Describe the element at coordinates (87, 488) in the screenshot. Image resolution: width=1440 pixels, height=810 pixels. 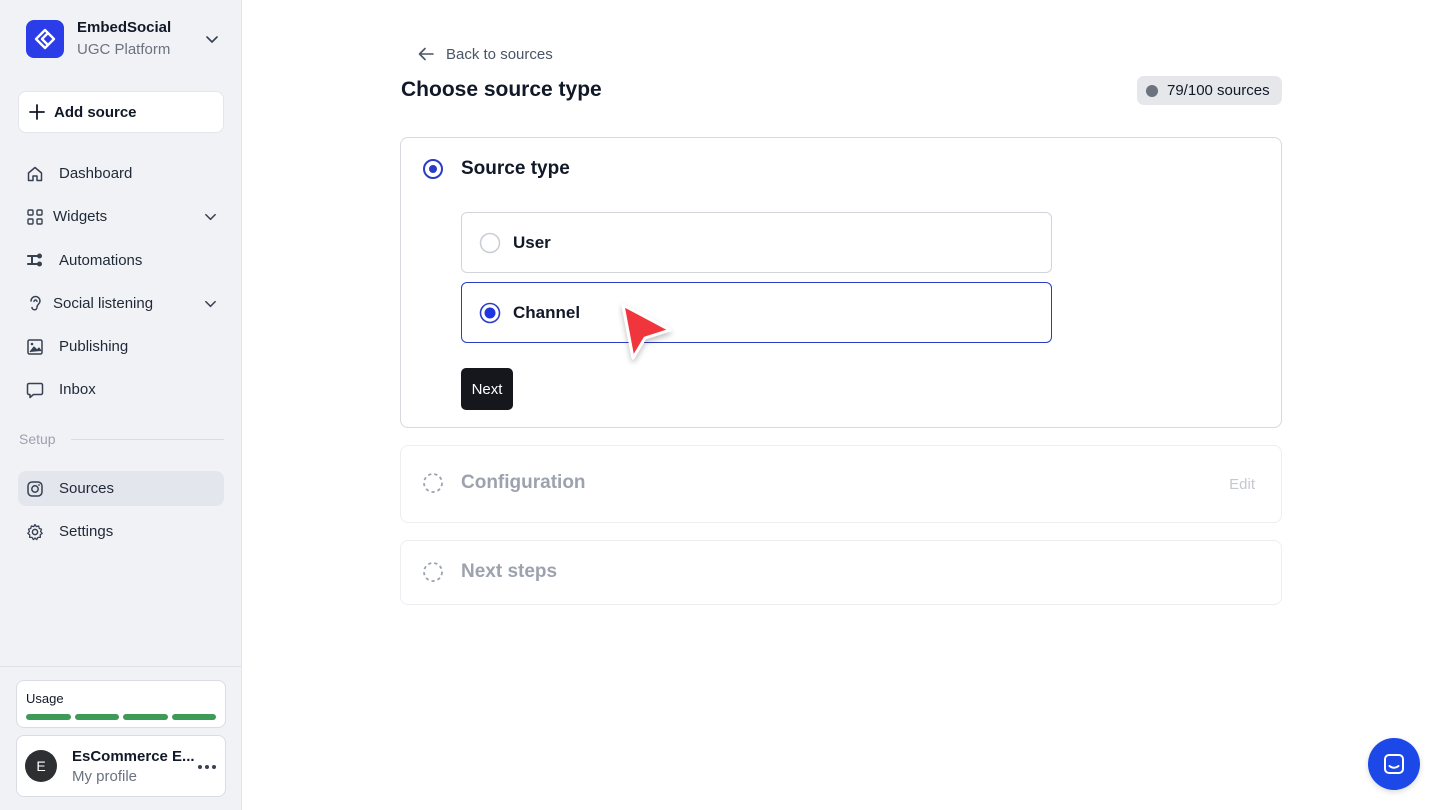
I see `sidebar-item-label: Sources` at that location.